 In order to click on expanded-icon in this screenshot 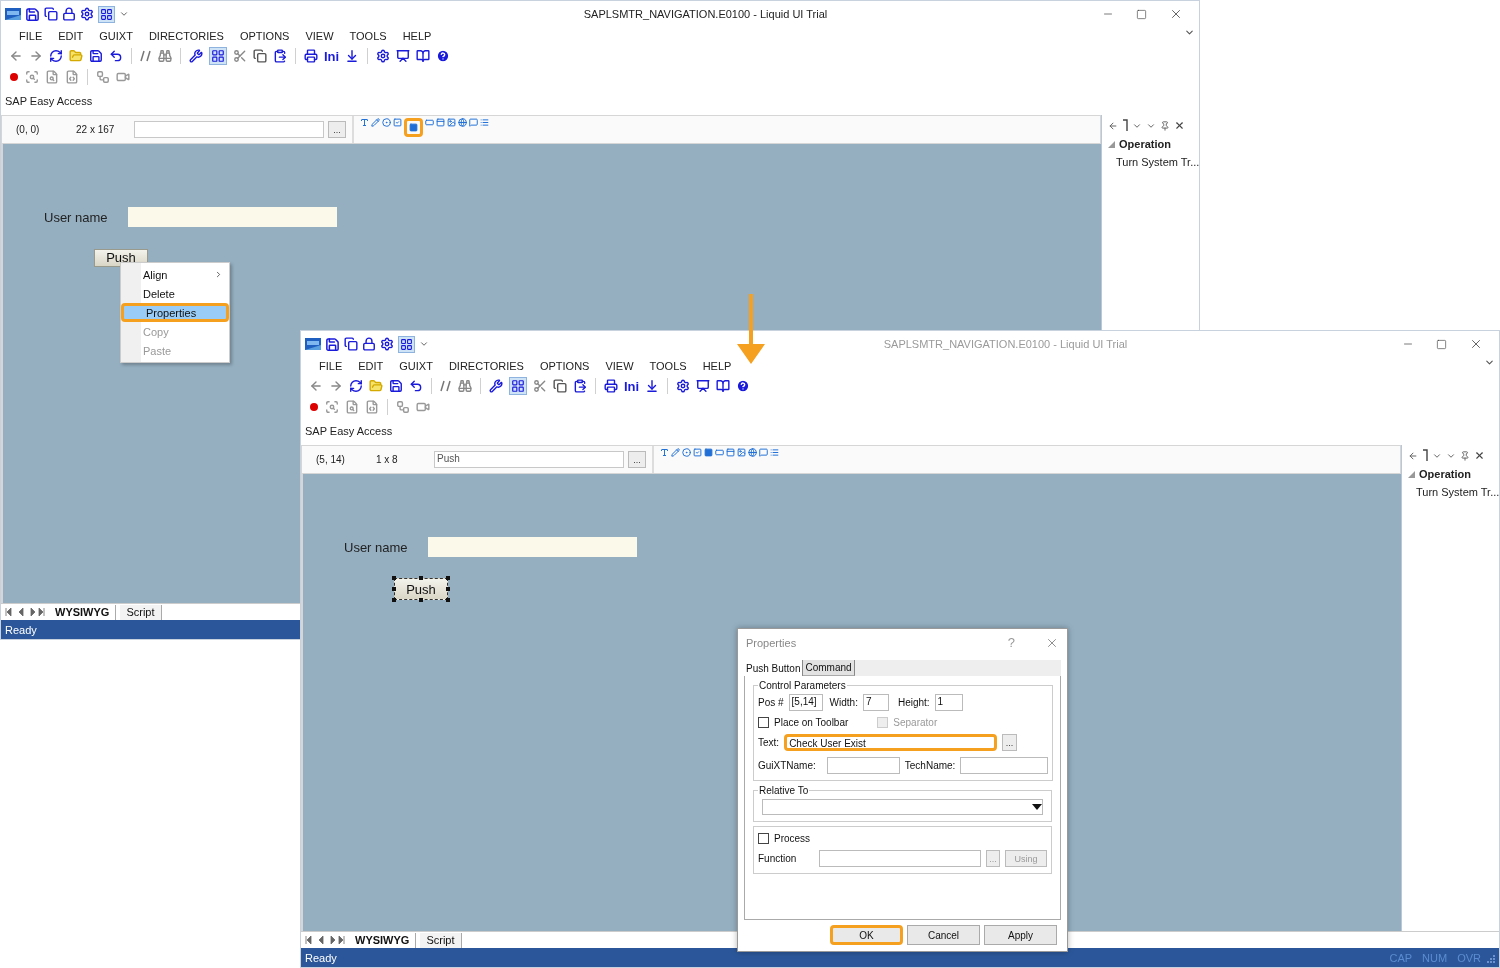, I will do `click(1111, 144)`.